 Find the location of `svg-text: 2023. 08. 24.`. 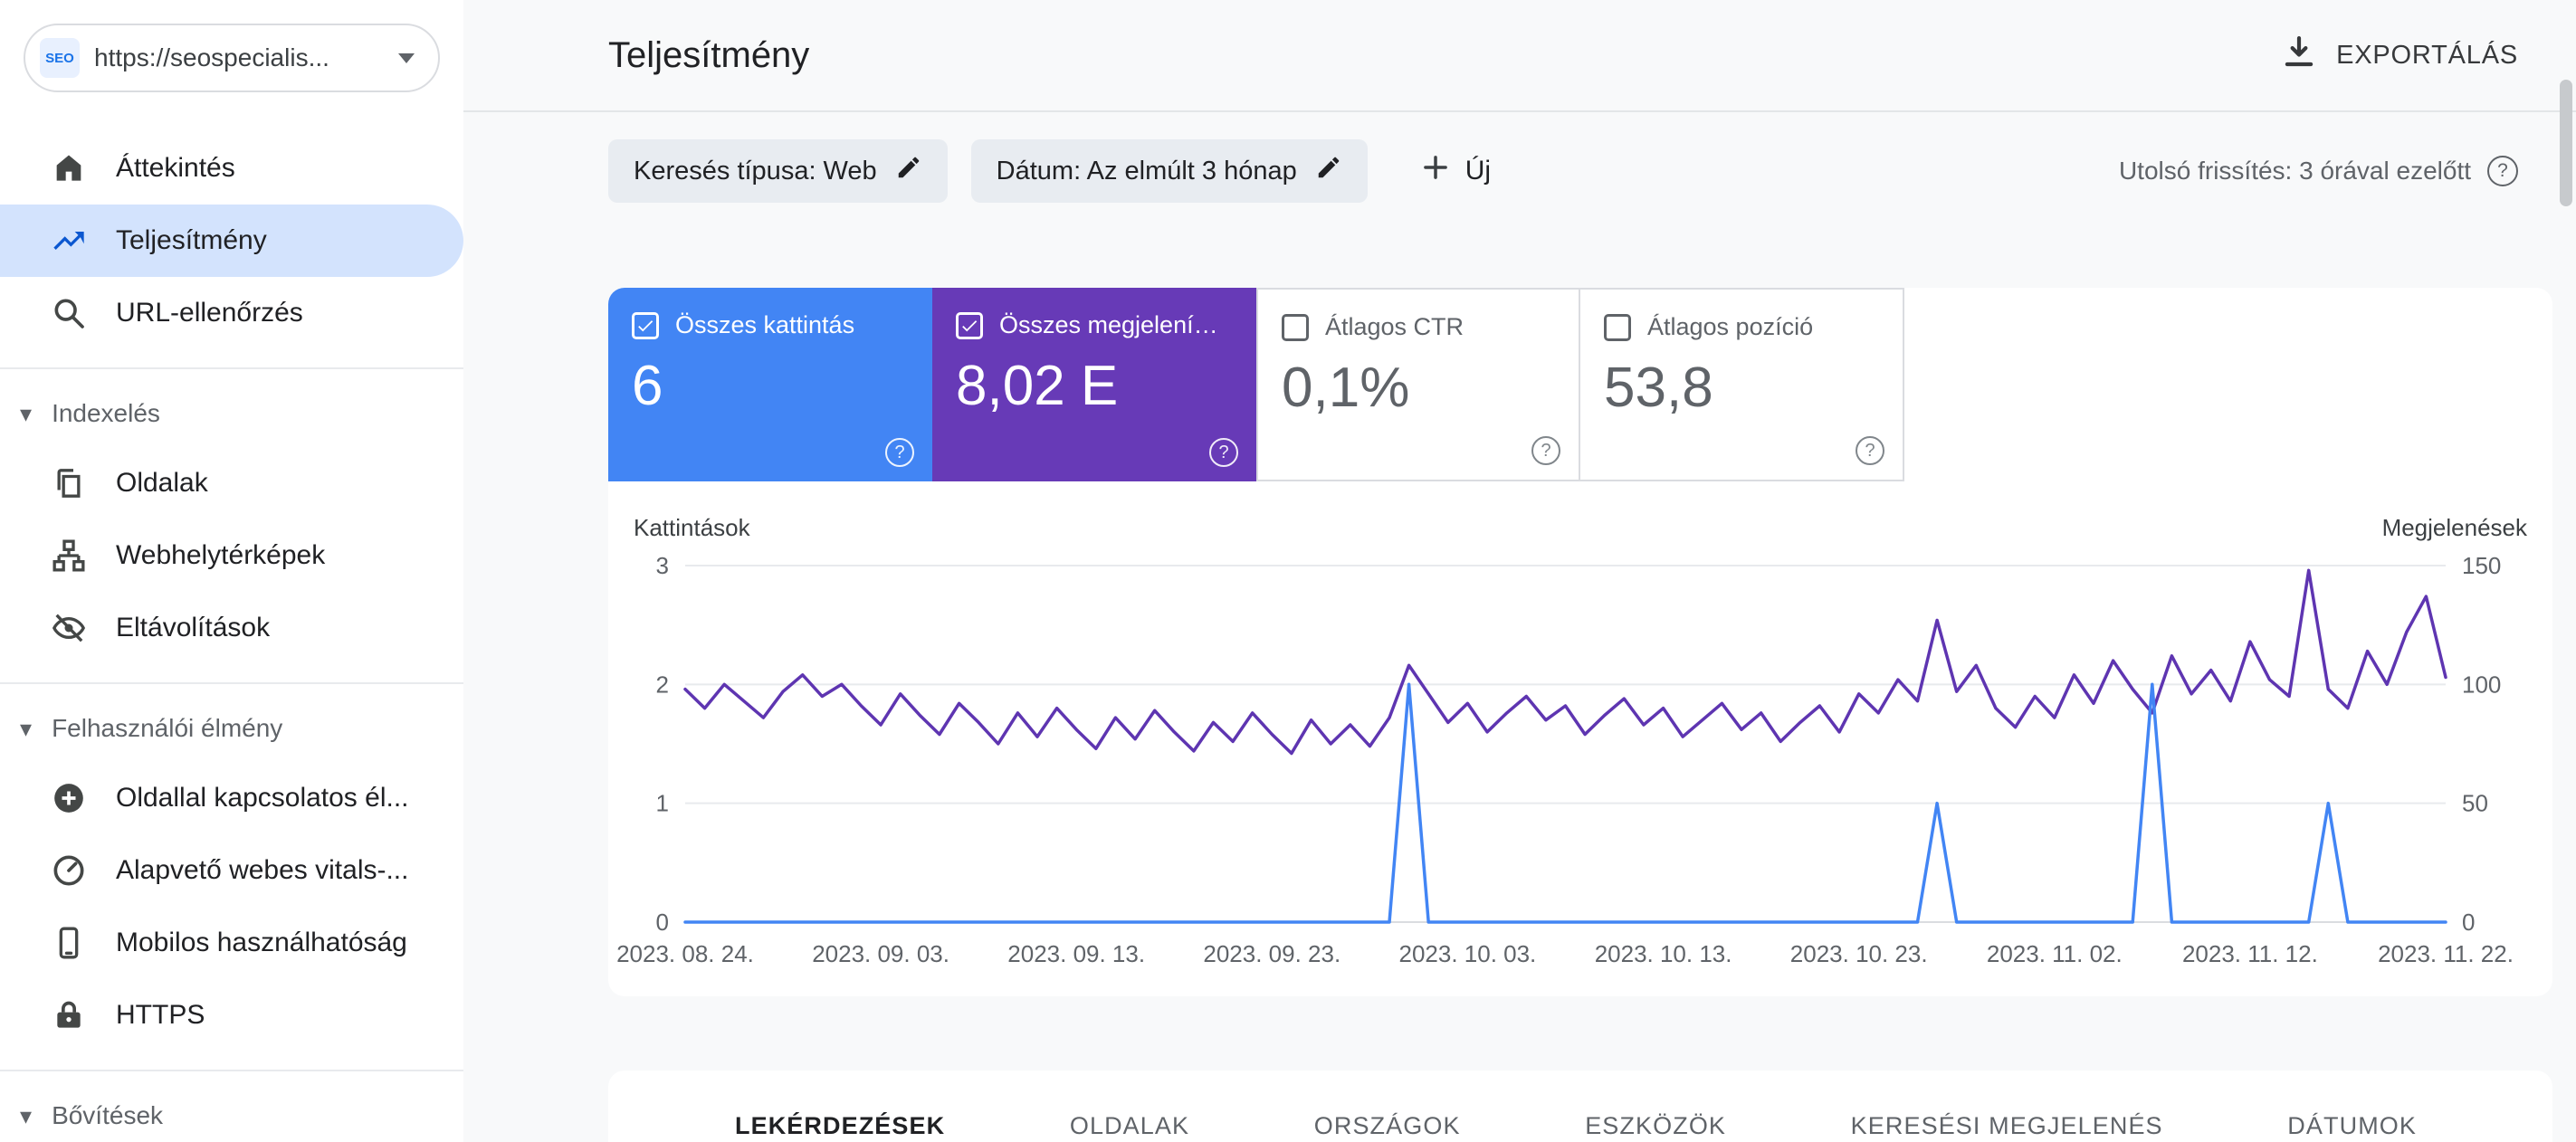

svg-text: 2023. 08. 24. is located at coordinates (685, 953).